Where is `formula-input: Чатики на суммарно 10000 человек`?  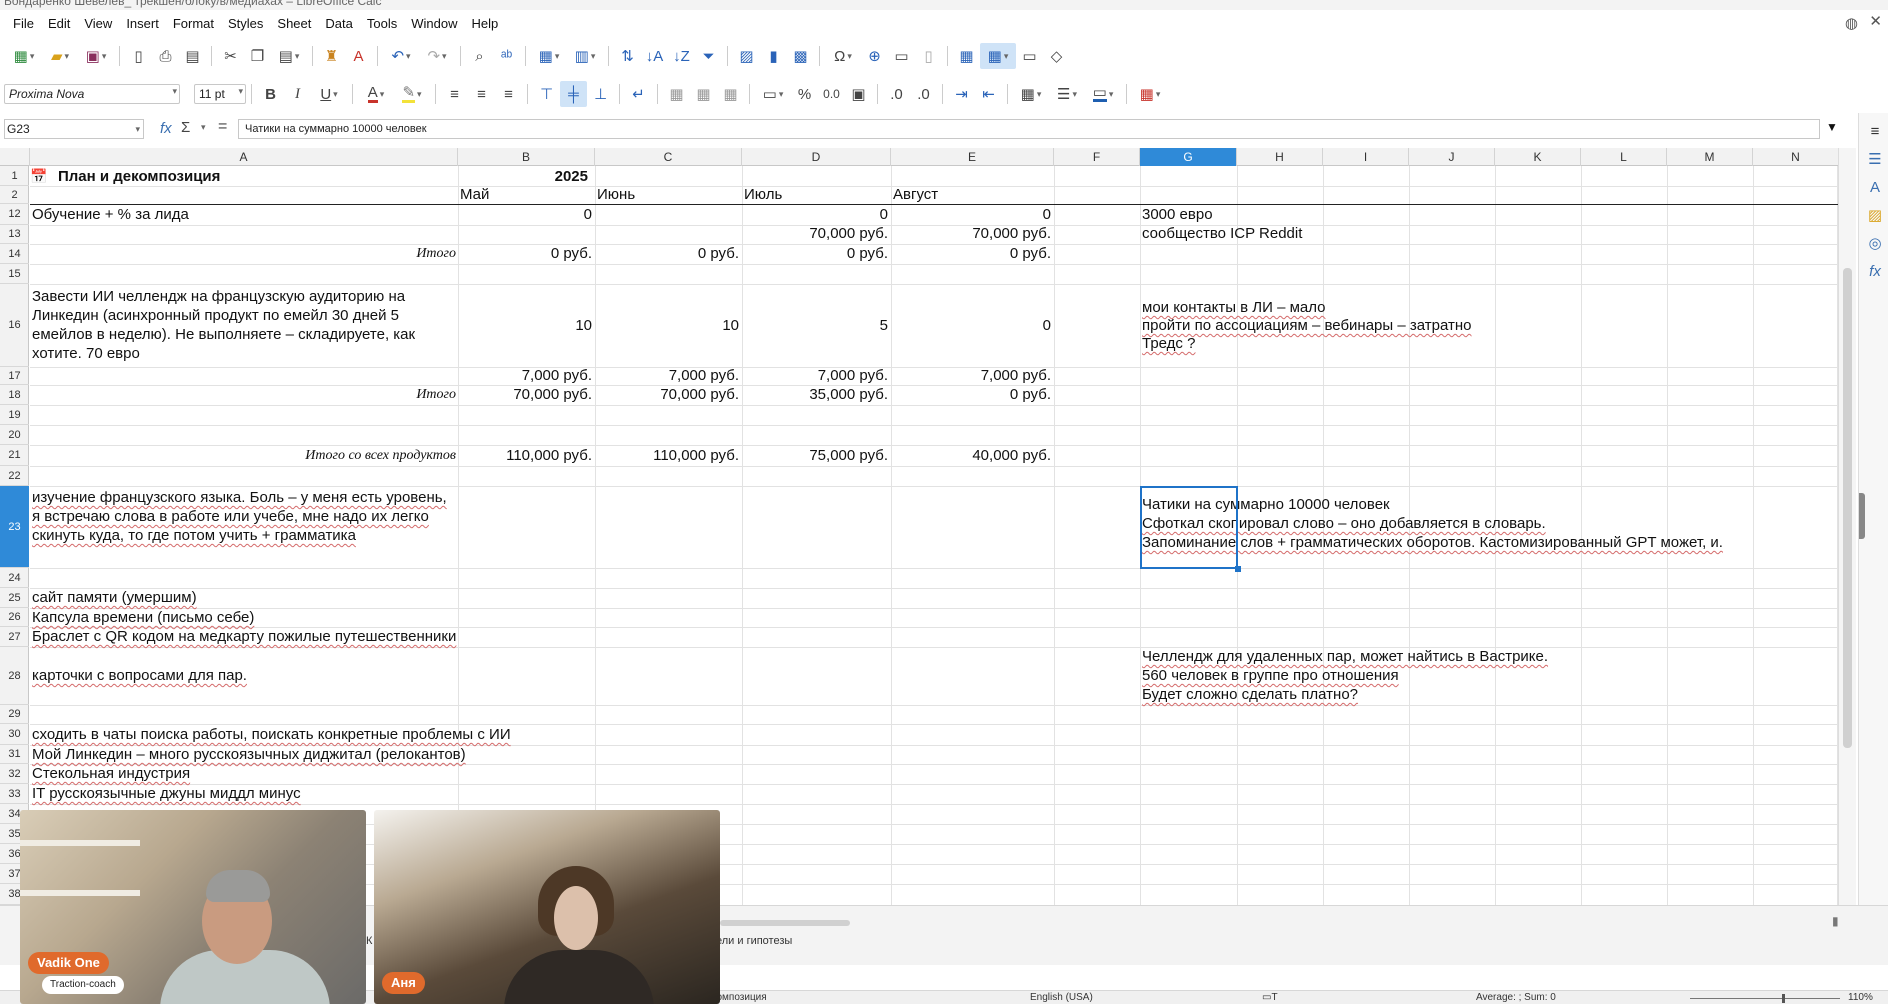 formula-input: Чатики на суммарно 10000 человек is located at coordinates (1029, 129).